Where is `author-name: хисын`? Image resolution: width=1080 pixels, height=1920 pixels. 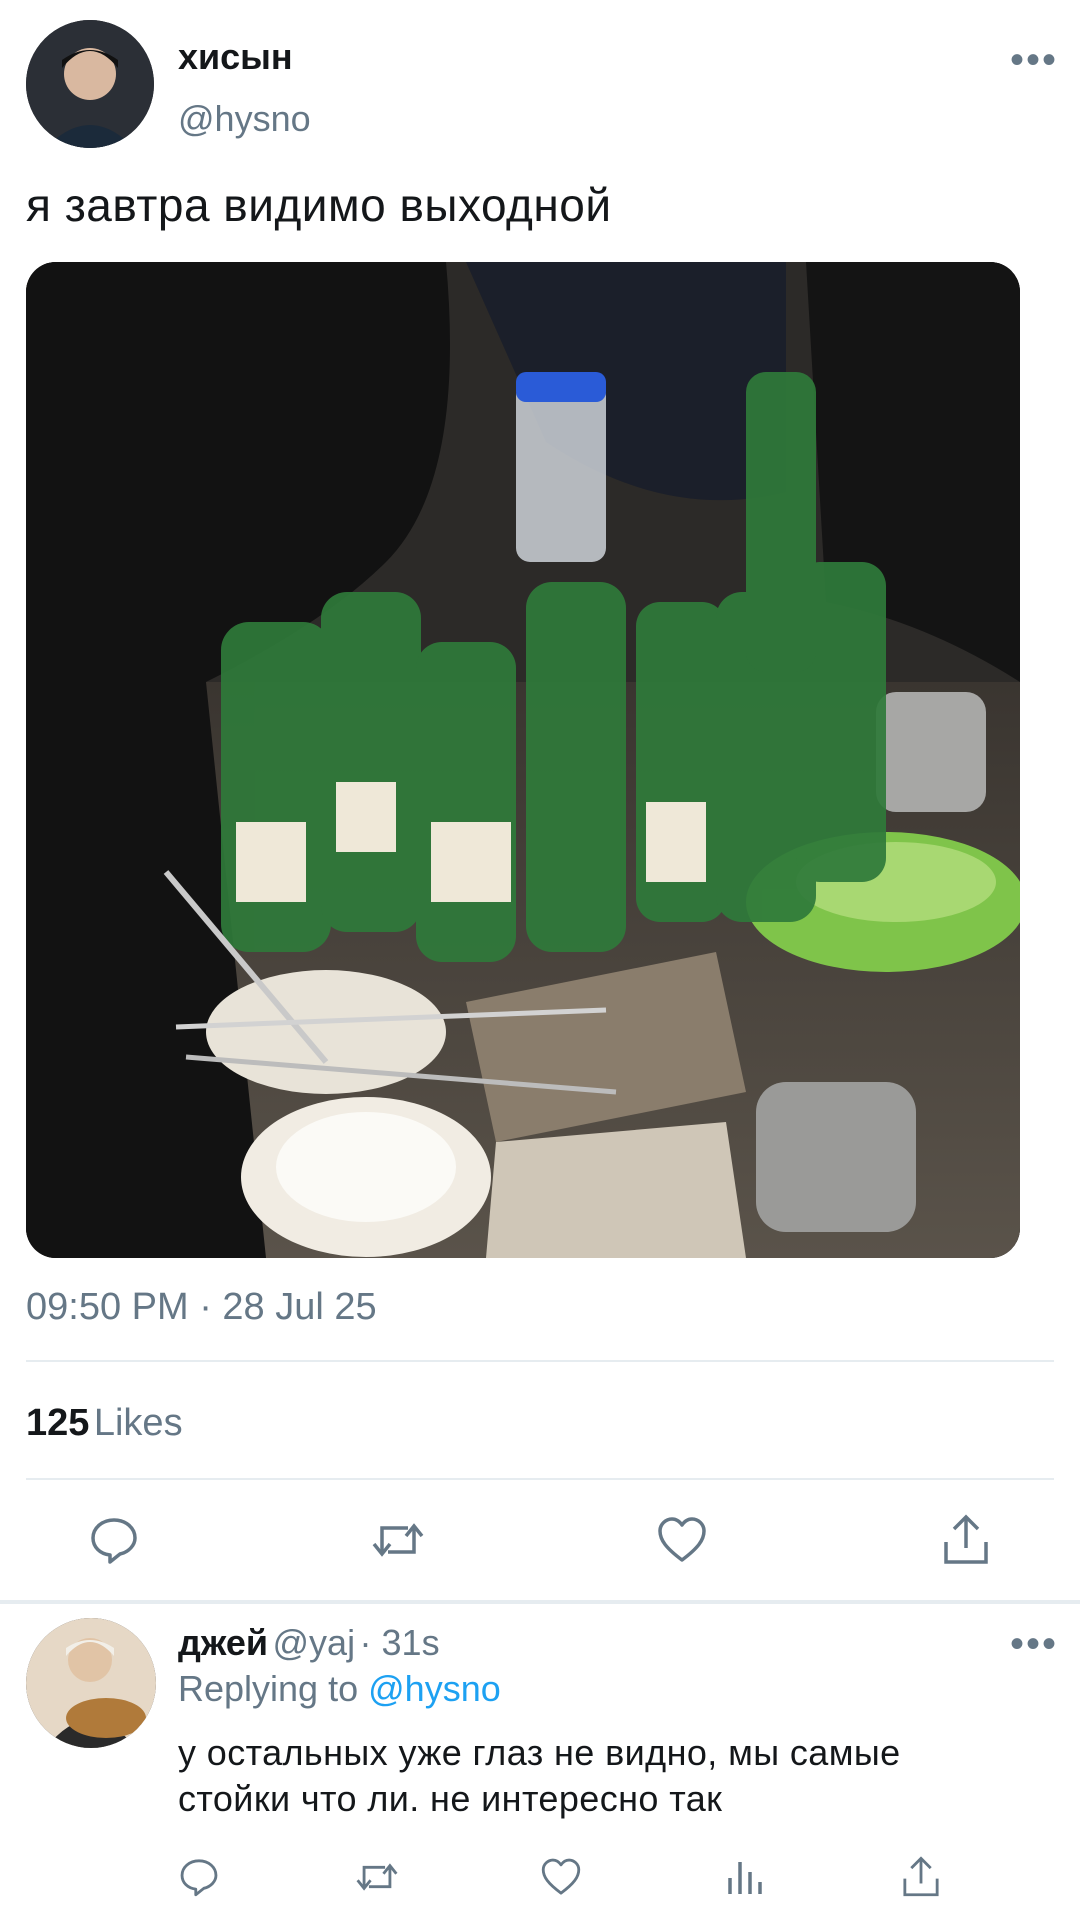 author-name: хисын is located at coordinates (235, 57).